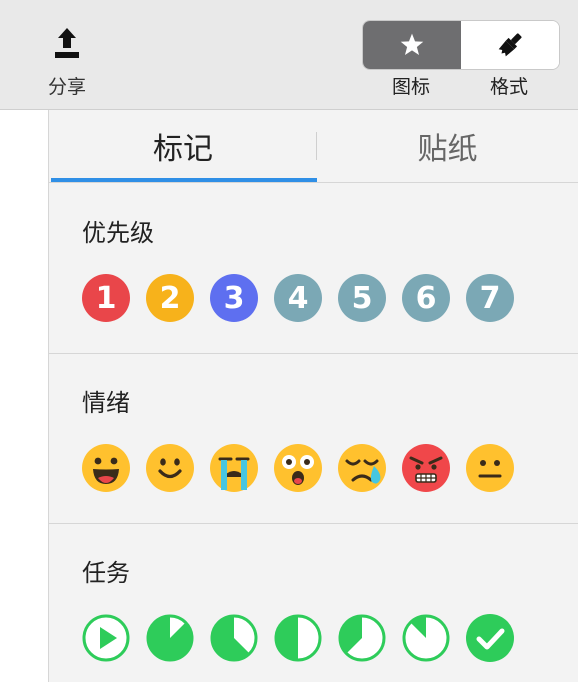  What do you see at coordinates (410, 87) in the screenshot?
I see `icons-segment-label: 图标` at bounding box center [410, 87].